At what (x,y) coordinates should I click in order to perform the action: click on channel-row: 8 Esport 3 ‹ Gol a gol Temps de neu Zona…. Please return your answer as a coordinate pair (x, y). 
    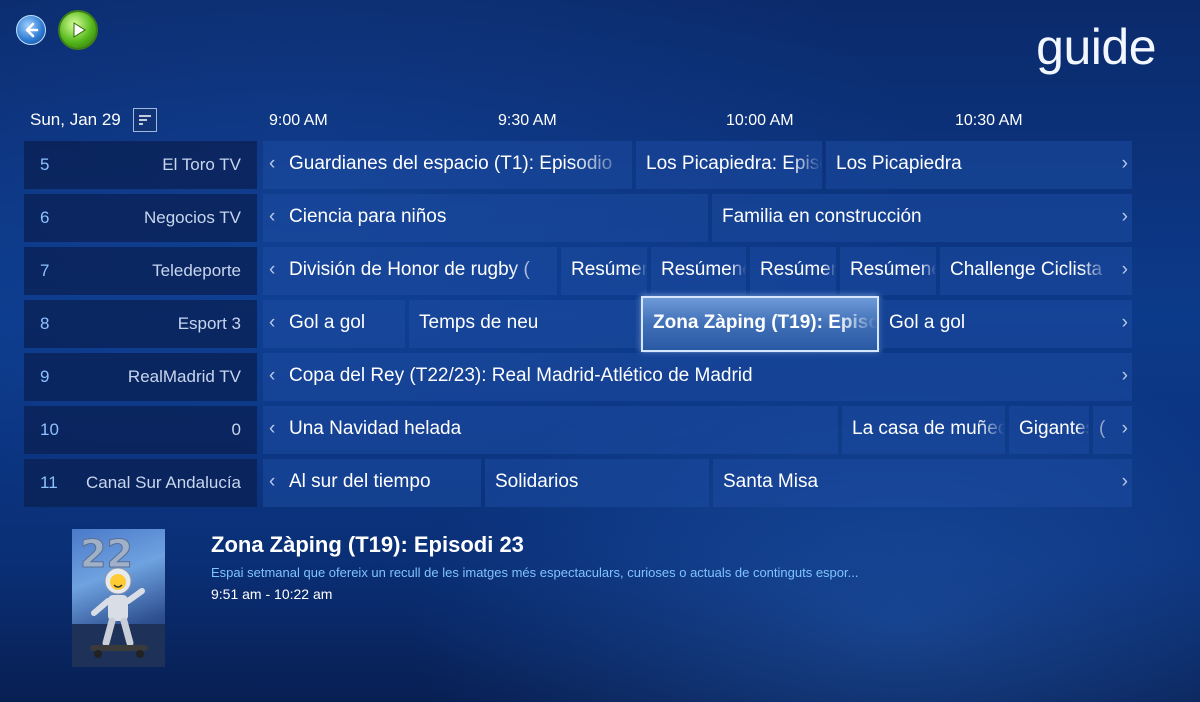
    Looking at the image, I should click on (578, 324).